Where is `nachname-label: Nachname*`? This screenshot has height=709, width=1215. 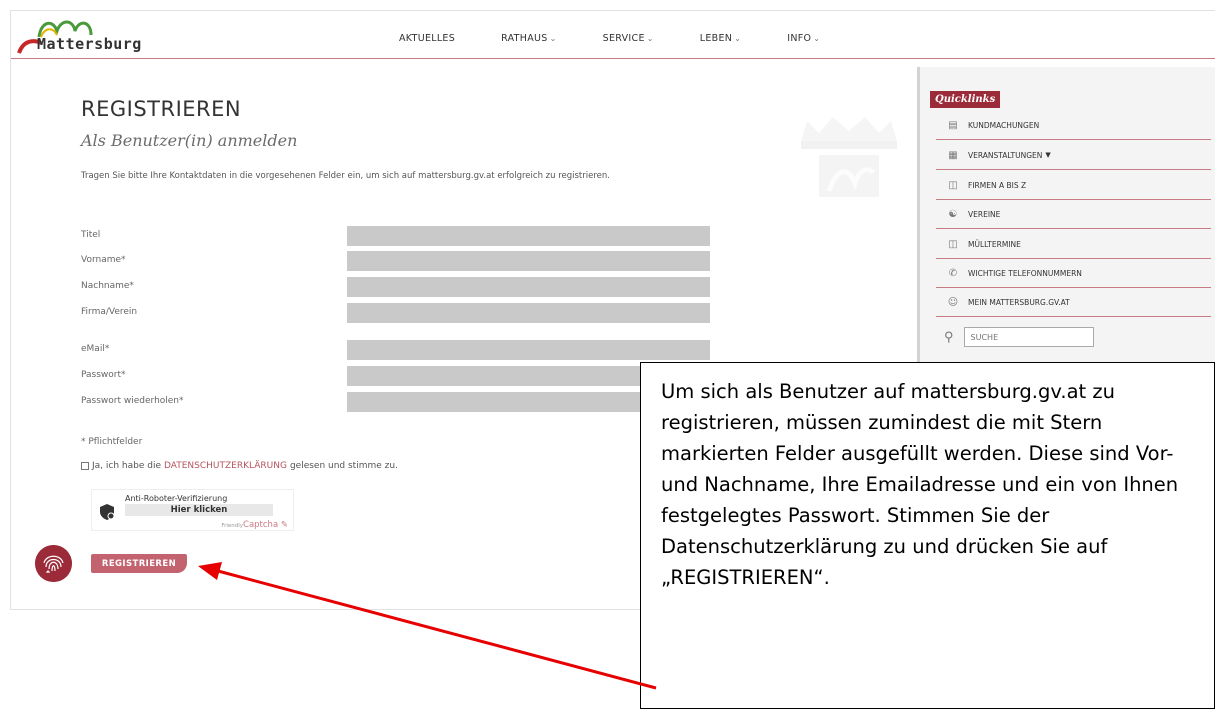
nachname-label: Nachname* is located at coordinates (107, 286).